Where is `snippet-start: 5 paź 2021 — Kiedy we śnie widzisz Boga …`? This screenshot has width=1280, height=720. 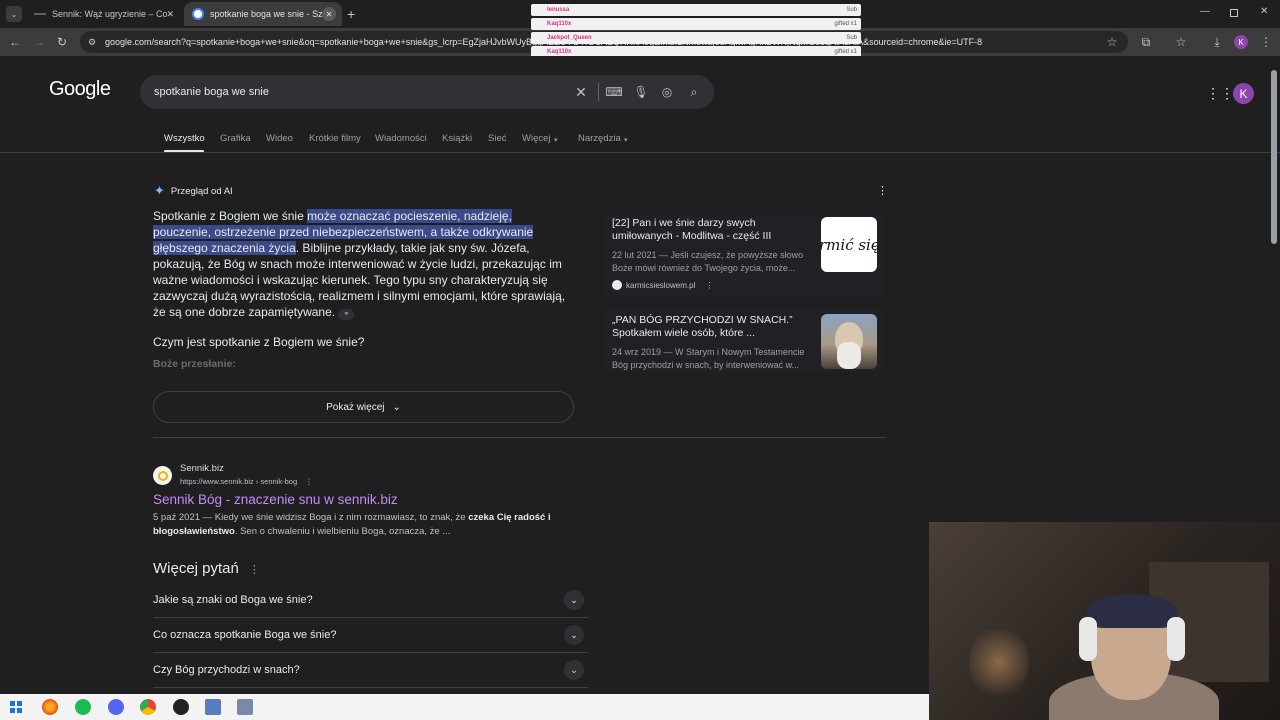 snippet-start: 5 paź 2021 — Kiedy we śnie widzisz Boga … is located at coordinates (311, 517).